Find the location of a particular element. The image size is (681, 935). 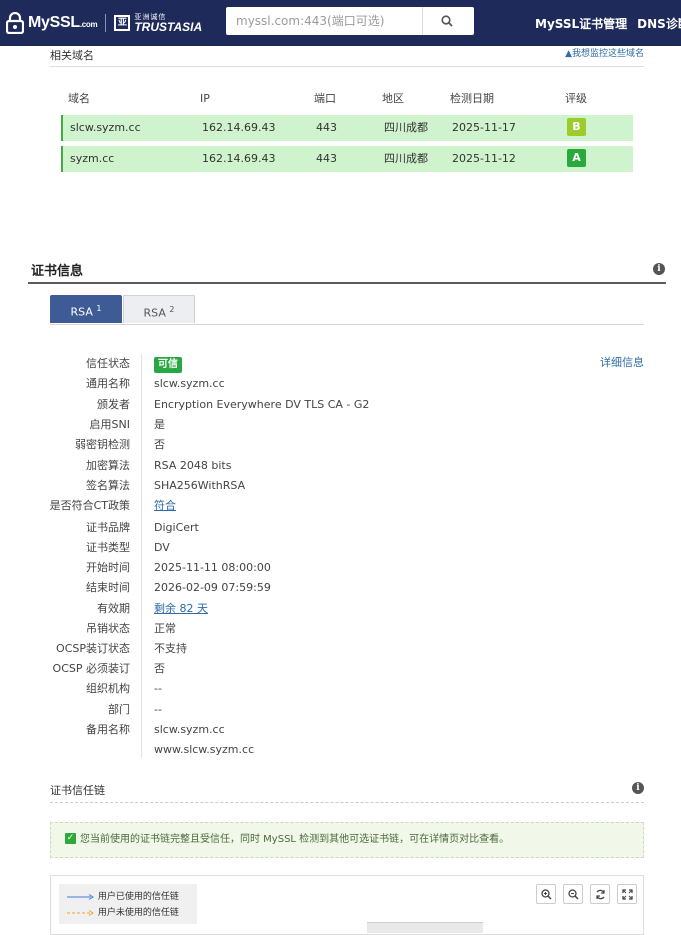

search-icon is located at coordinates (447, 21).